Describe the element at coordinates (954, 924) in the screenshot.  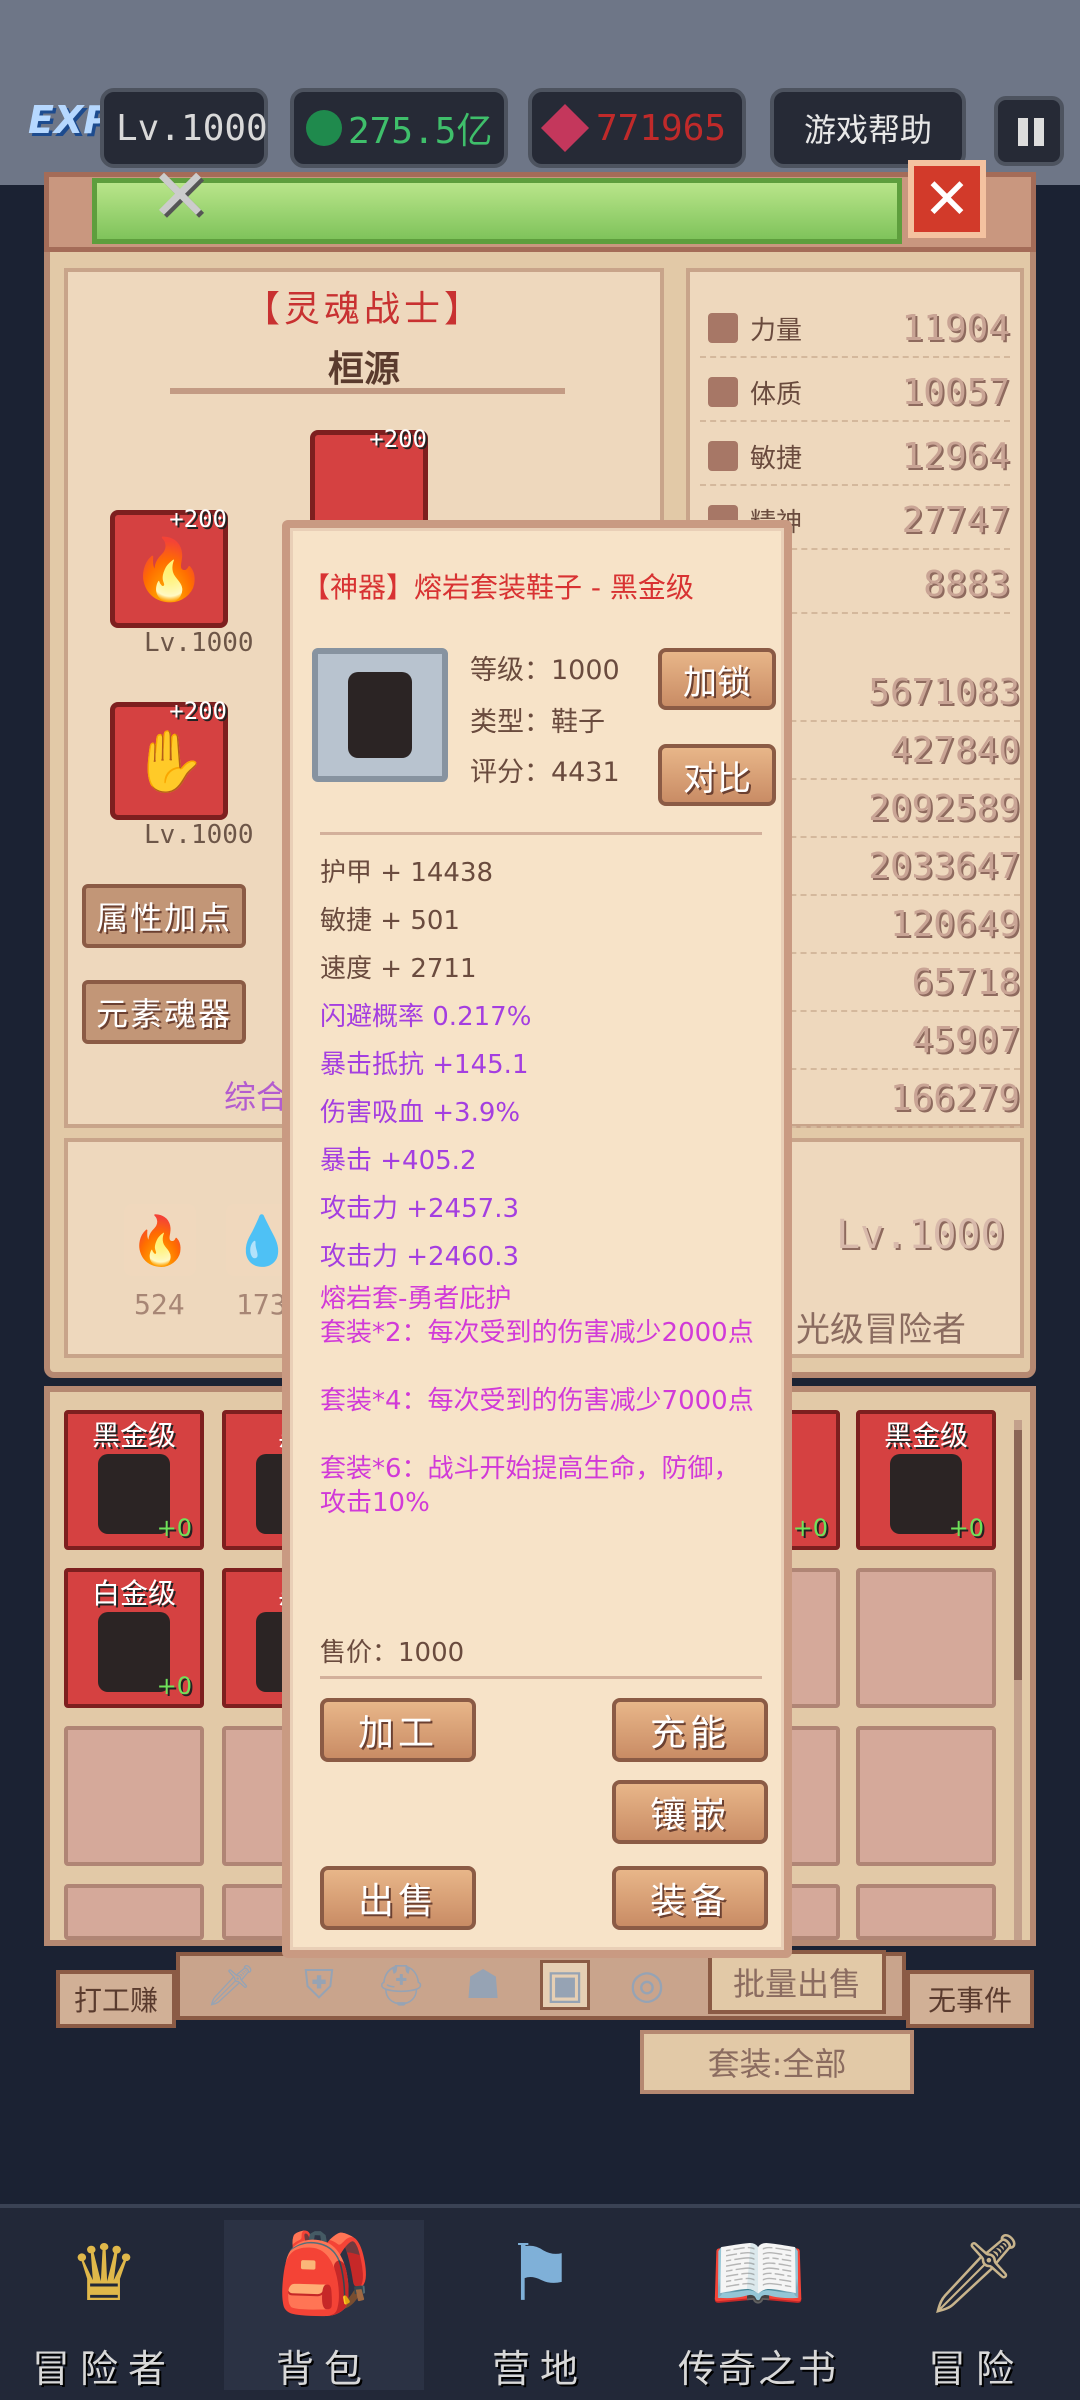
I see `combat-stat-value: 120649` at that location.